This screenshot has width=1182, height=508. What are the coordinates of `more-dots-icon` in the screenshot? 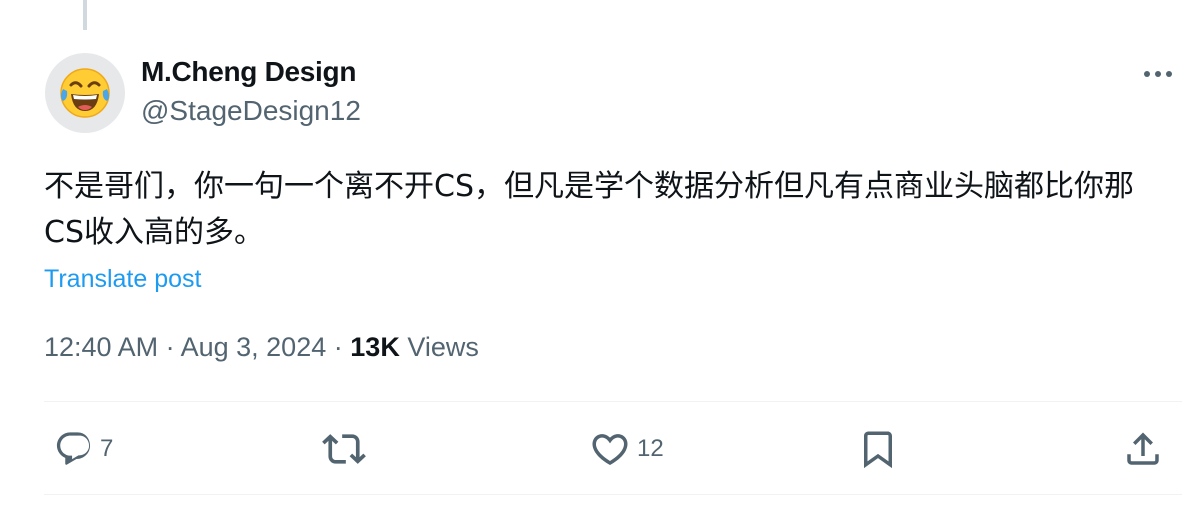 It's located at (1158, 74).